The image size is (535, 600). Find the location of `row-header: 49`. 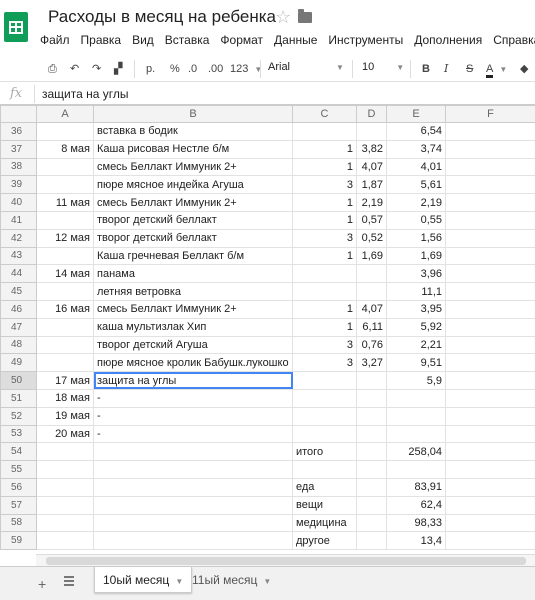

row-header: 49 is located at coordinates (18, 363).